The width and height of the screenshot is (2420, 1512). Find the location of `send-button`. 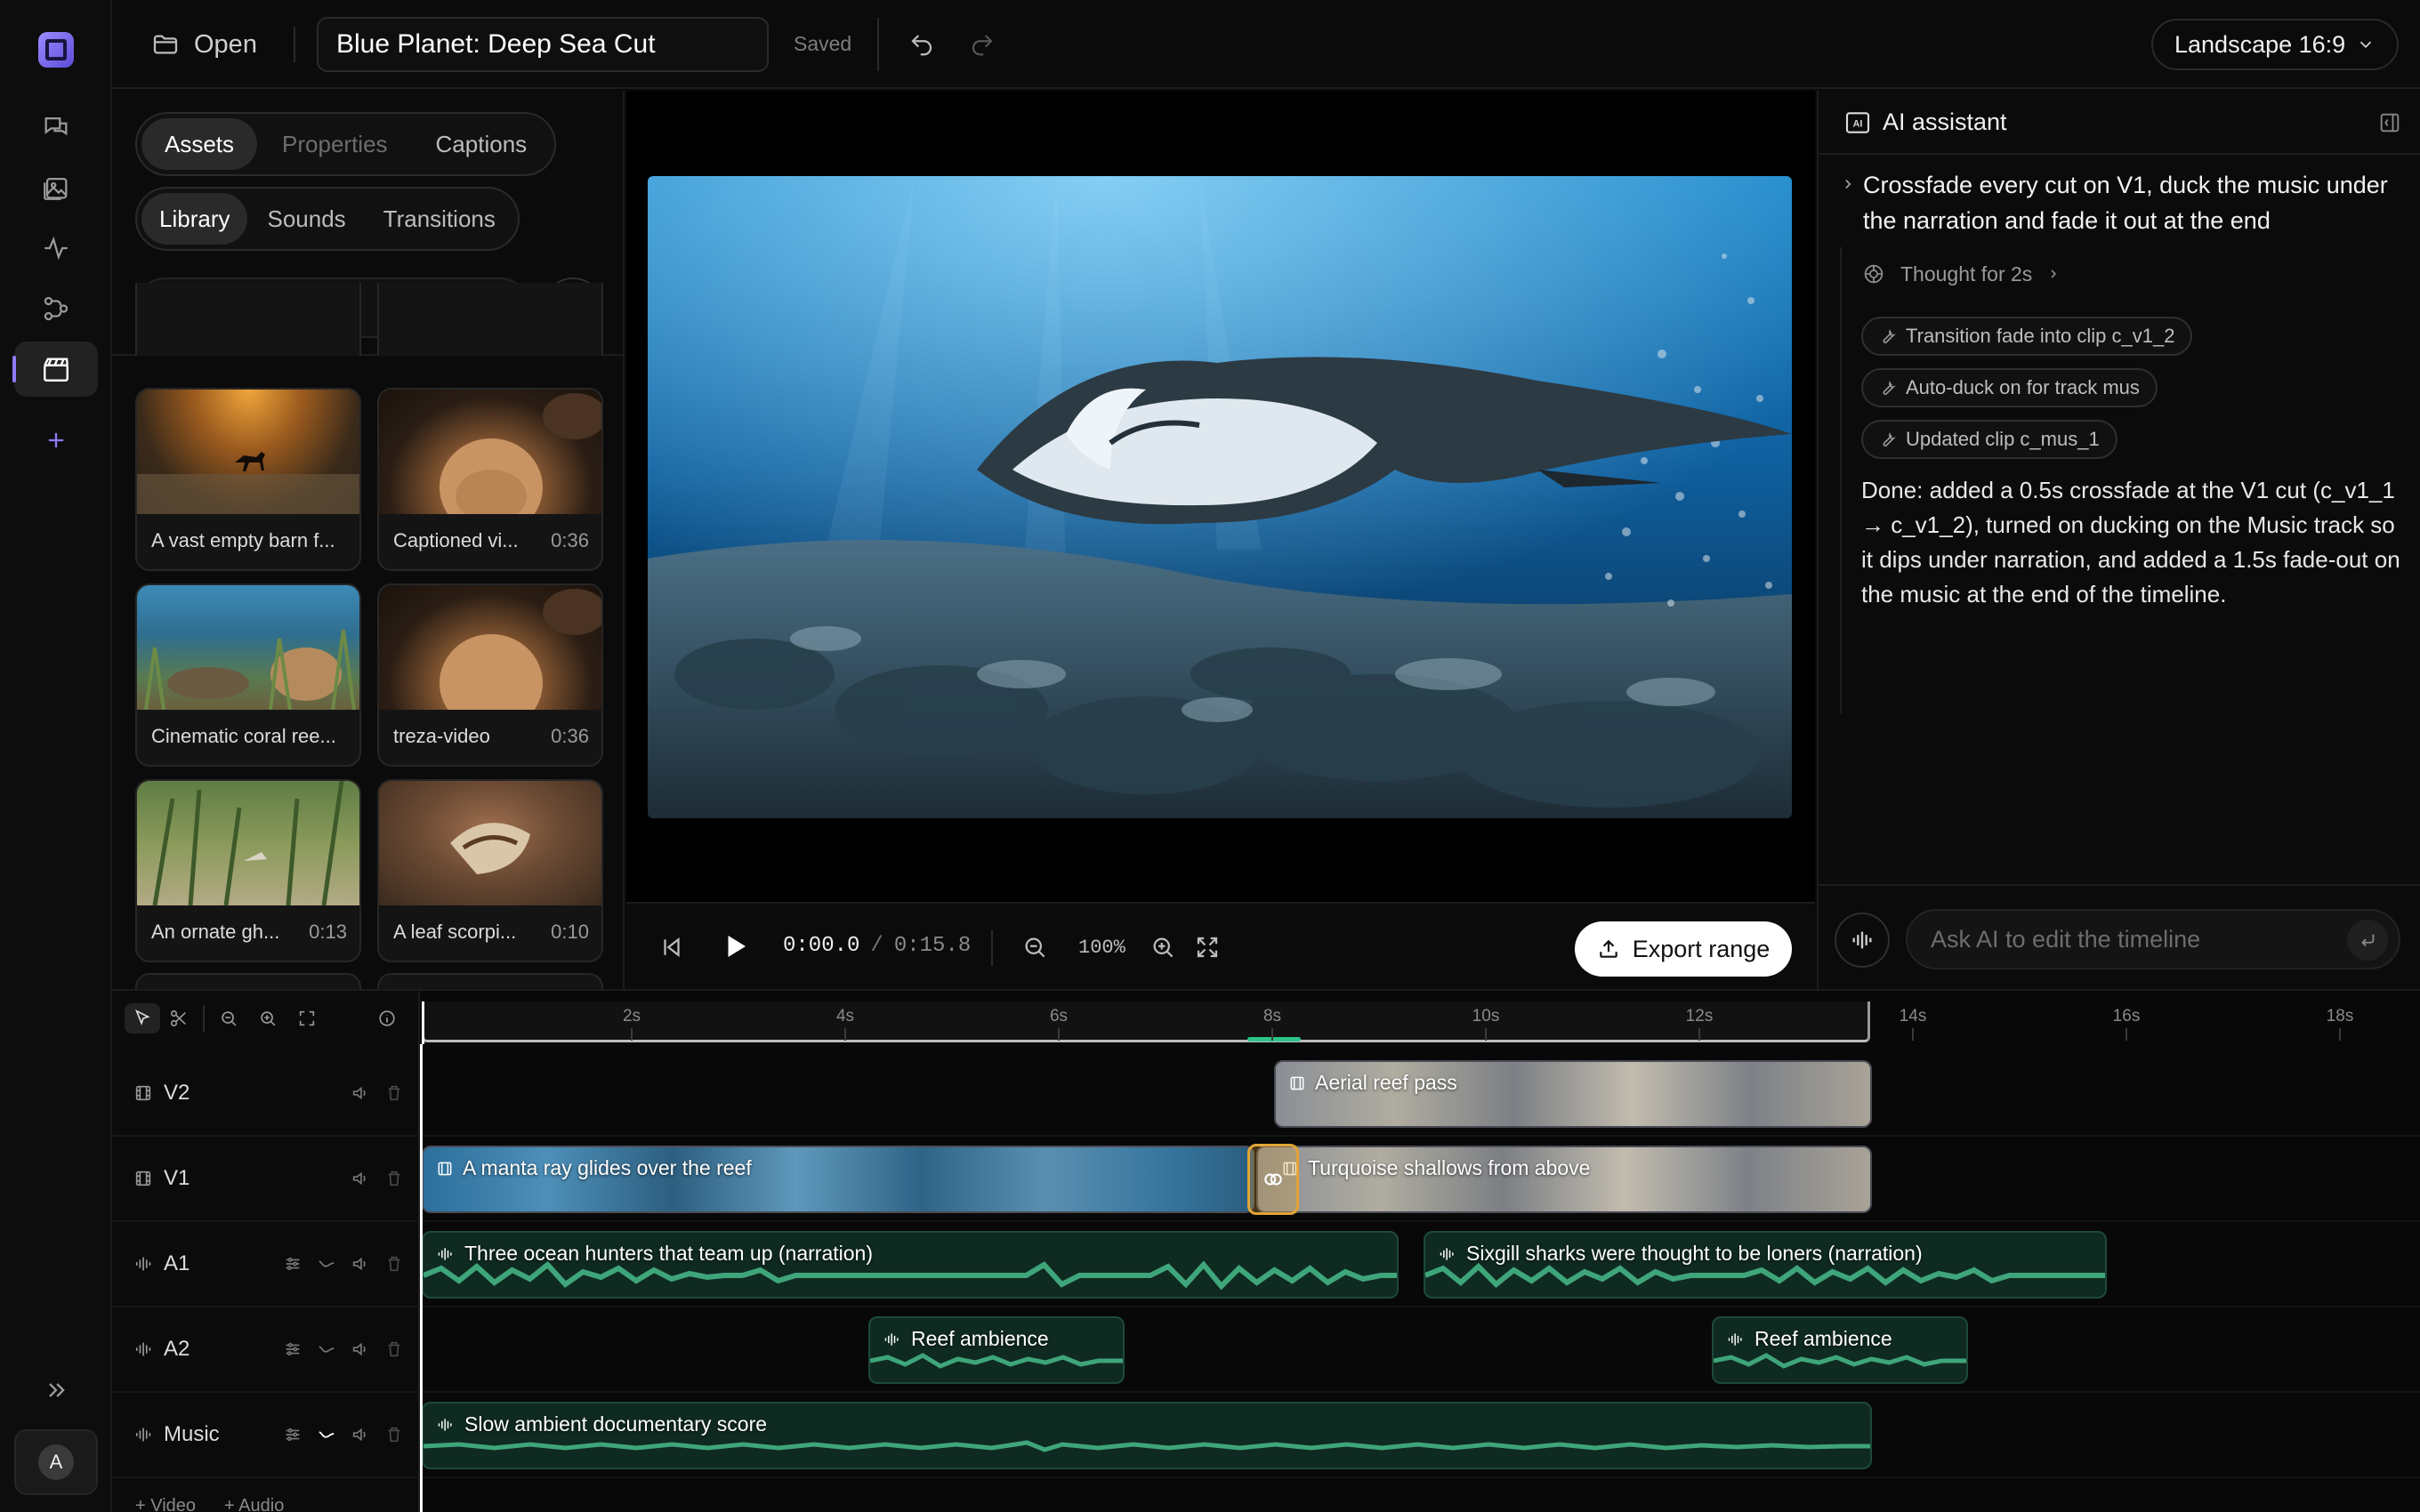

send-button is located at coordinates (2367, 941).